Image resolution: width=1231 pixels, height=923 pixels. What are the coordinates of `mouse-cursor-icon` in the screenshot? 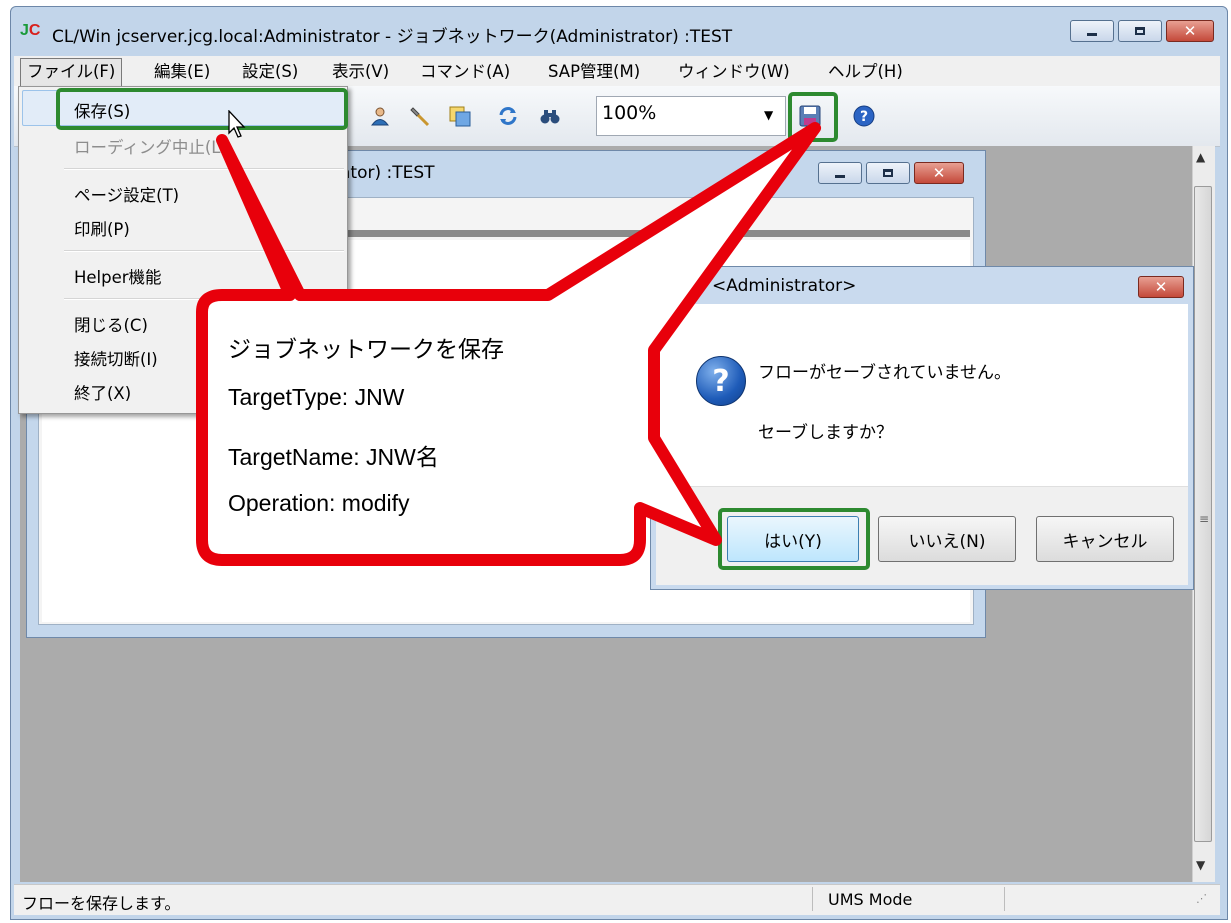 It's located at (237, 124).